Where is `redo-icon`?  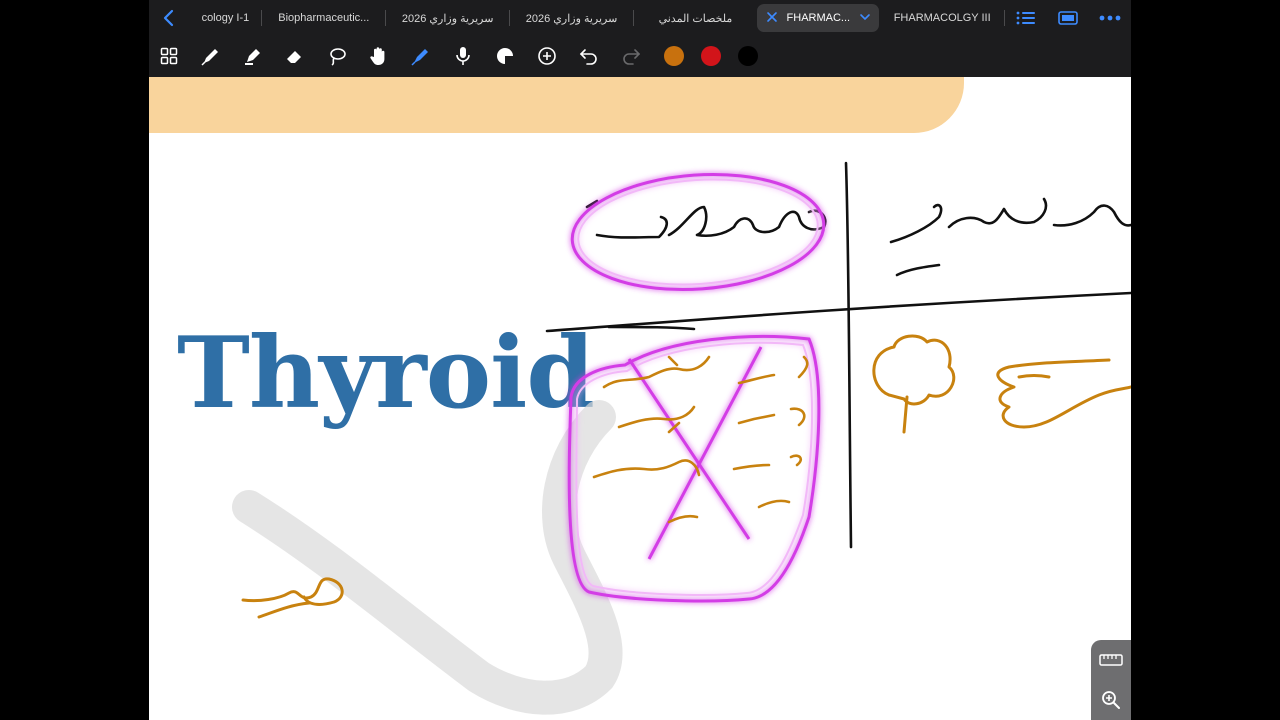 redo-icon is located at coordinates (631, 56).